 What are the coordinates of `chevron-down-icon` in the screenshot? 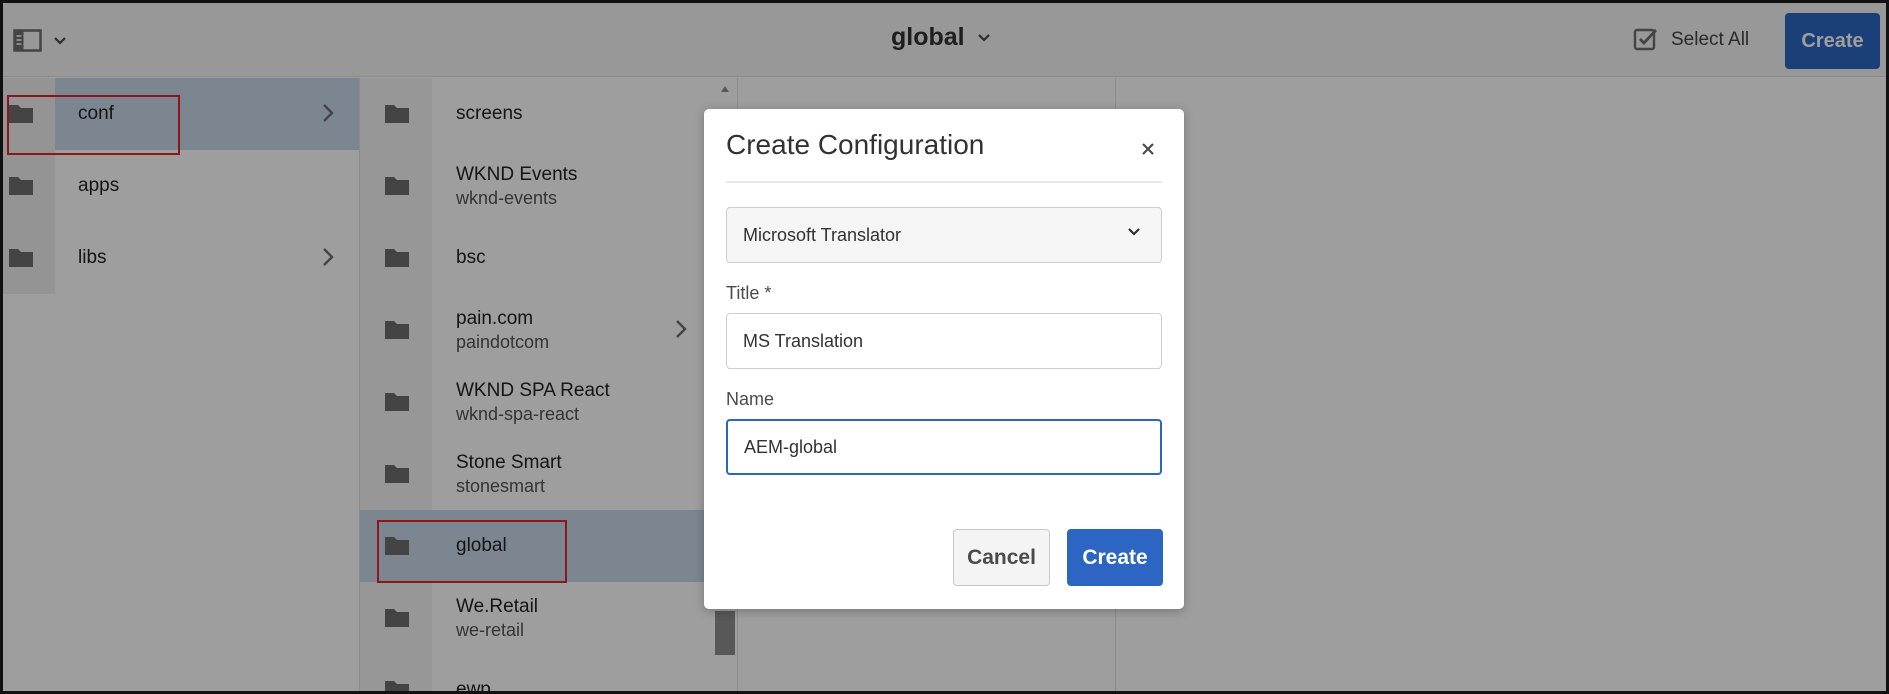 It's located at (1134, 232).